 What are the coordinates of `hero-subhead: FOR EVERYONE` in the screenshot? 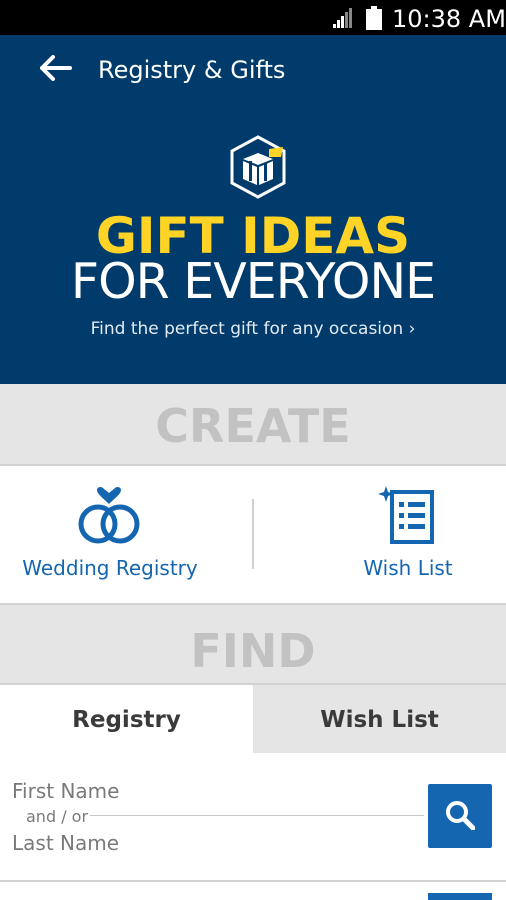 It's located at (253, 281).